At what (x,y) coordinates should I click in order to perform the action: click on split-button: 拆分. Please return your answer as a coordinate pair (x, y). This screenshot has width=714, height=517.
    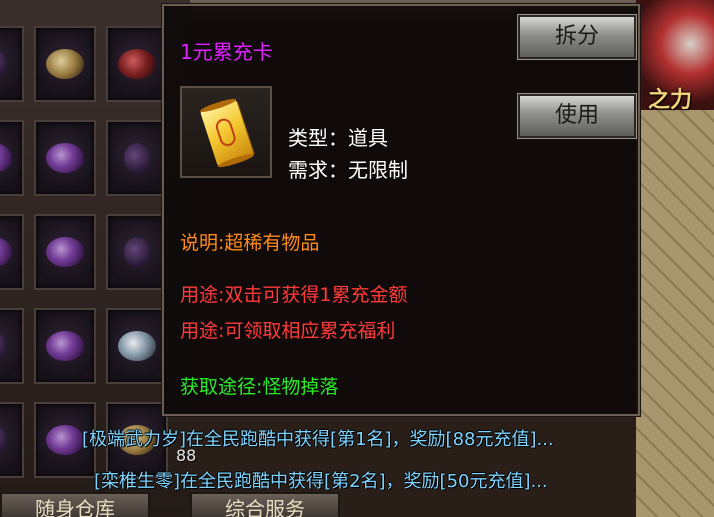
    Looking at the image, I should click on (577, 37).